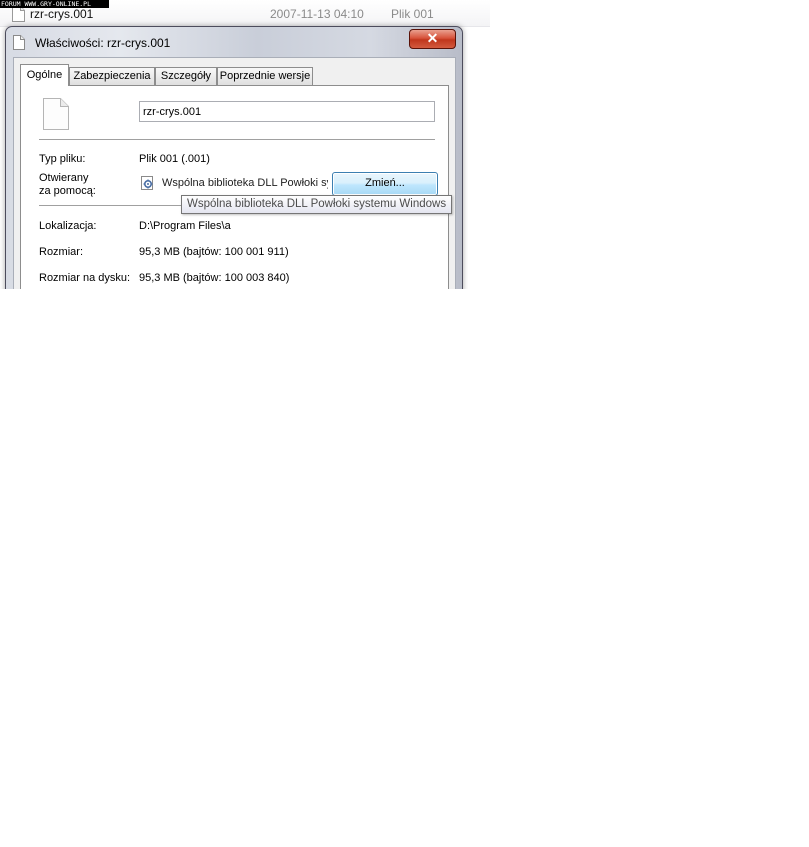 The width and height of the screenshot is (809, 847). What do you see at coordinates (234, 41) in the screenshot?
I see `dialog-titlebar: Właściwości: rzr-crys.001 ✕` at bounding box center [234, 41].